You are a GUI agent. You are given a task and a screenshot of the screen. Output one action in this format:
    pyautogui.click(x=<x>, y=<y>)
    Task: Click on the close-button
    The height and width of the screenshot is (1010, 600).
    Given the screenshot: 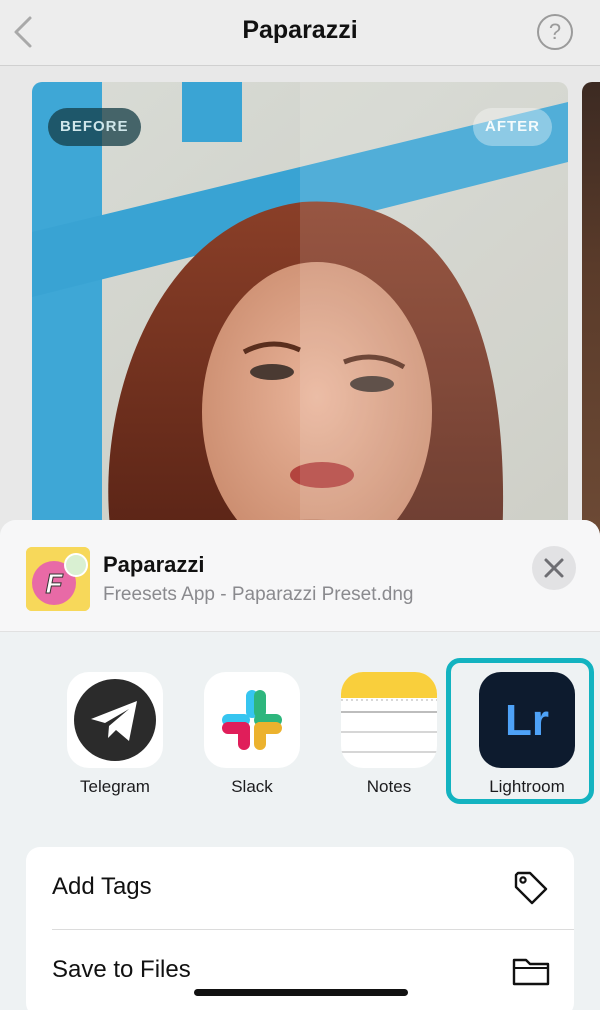 What is the action you would take?
    pyautogui.click(x=554, y=568)
    